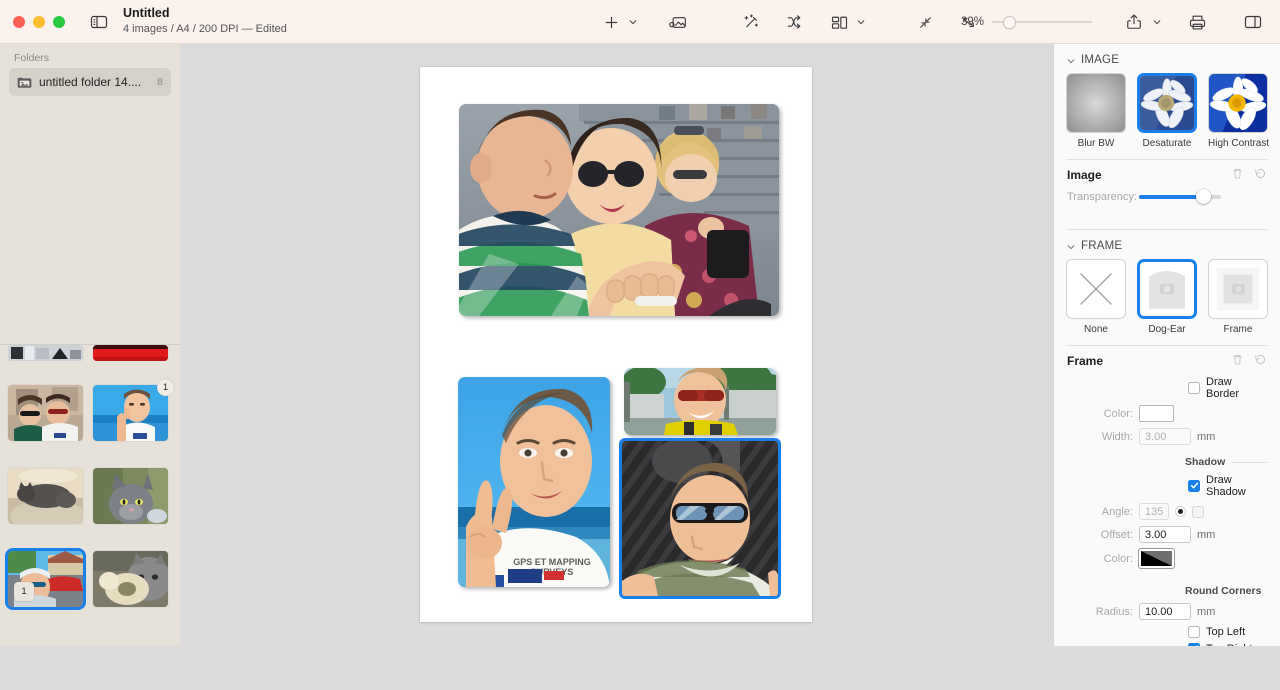 Image resolution: width=1280 pixels, height=690 pixels. What do you see at coordinates (1156, 413) in the screenshot?
I see `border-color-swatch` at bounding box center [1156, 413].